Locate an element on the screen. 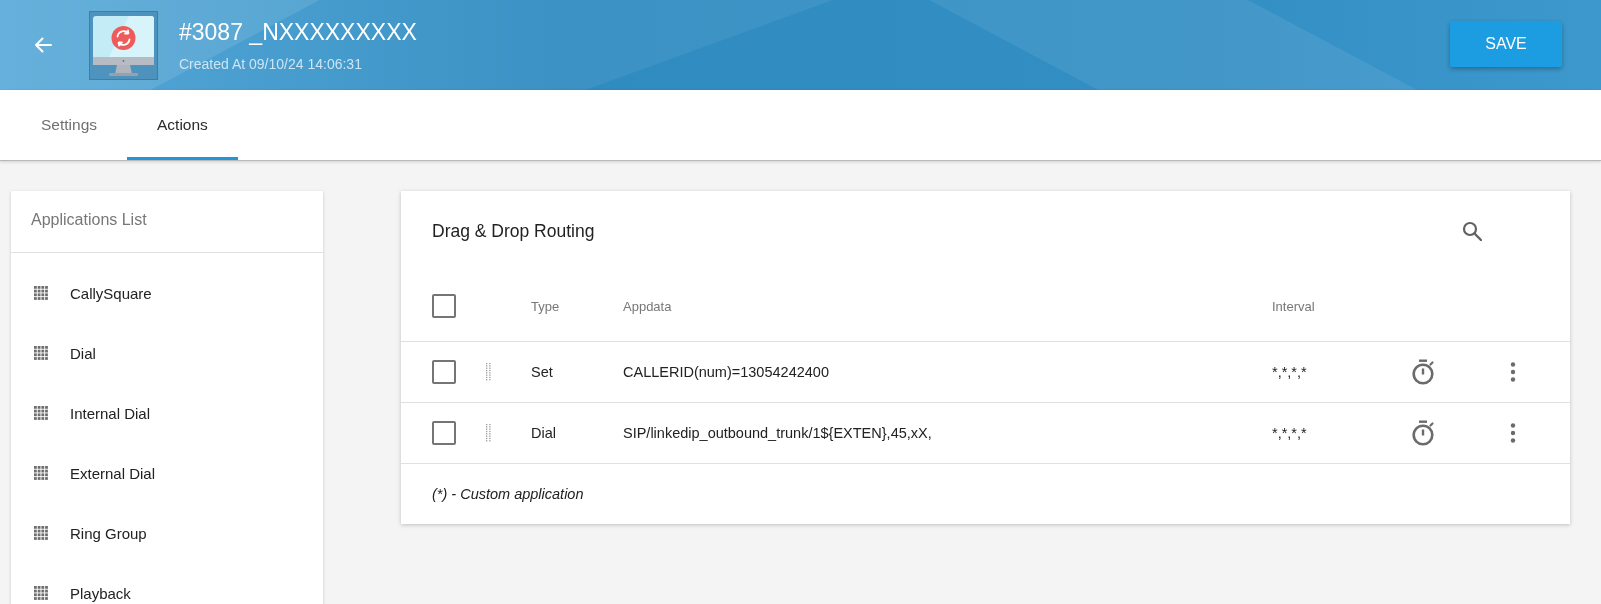 The height and width of the screenshot is (604, 1601). footnote: (*) - Custom application is located at coordinates (508, 494).